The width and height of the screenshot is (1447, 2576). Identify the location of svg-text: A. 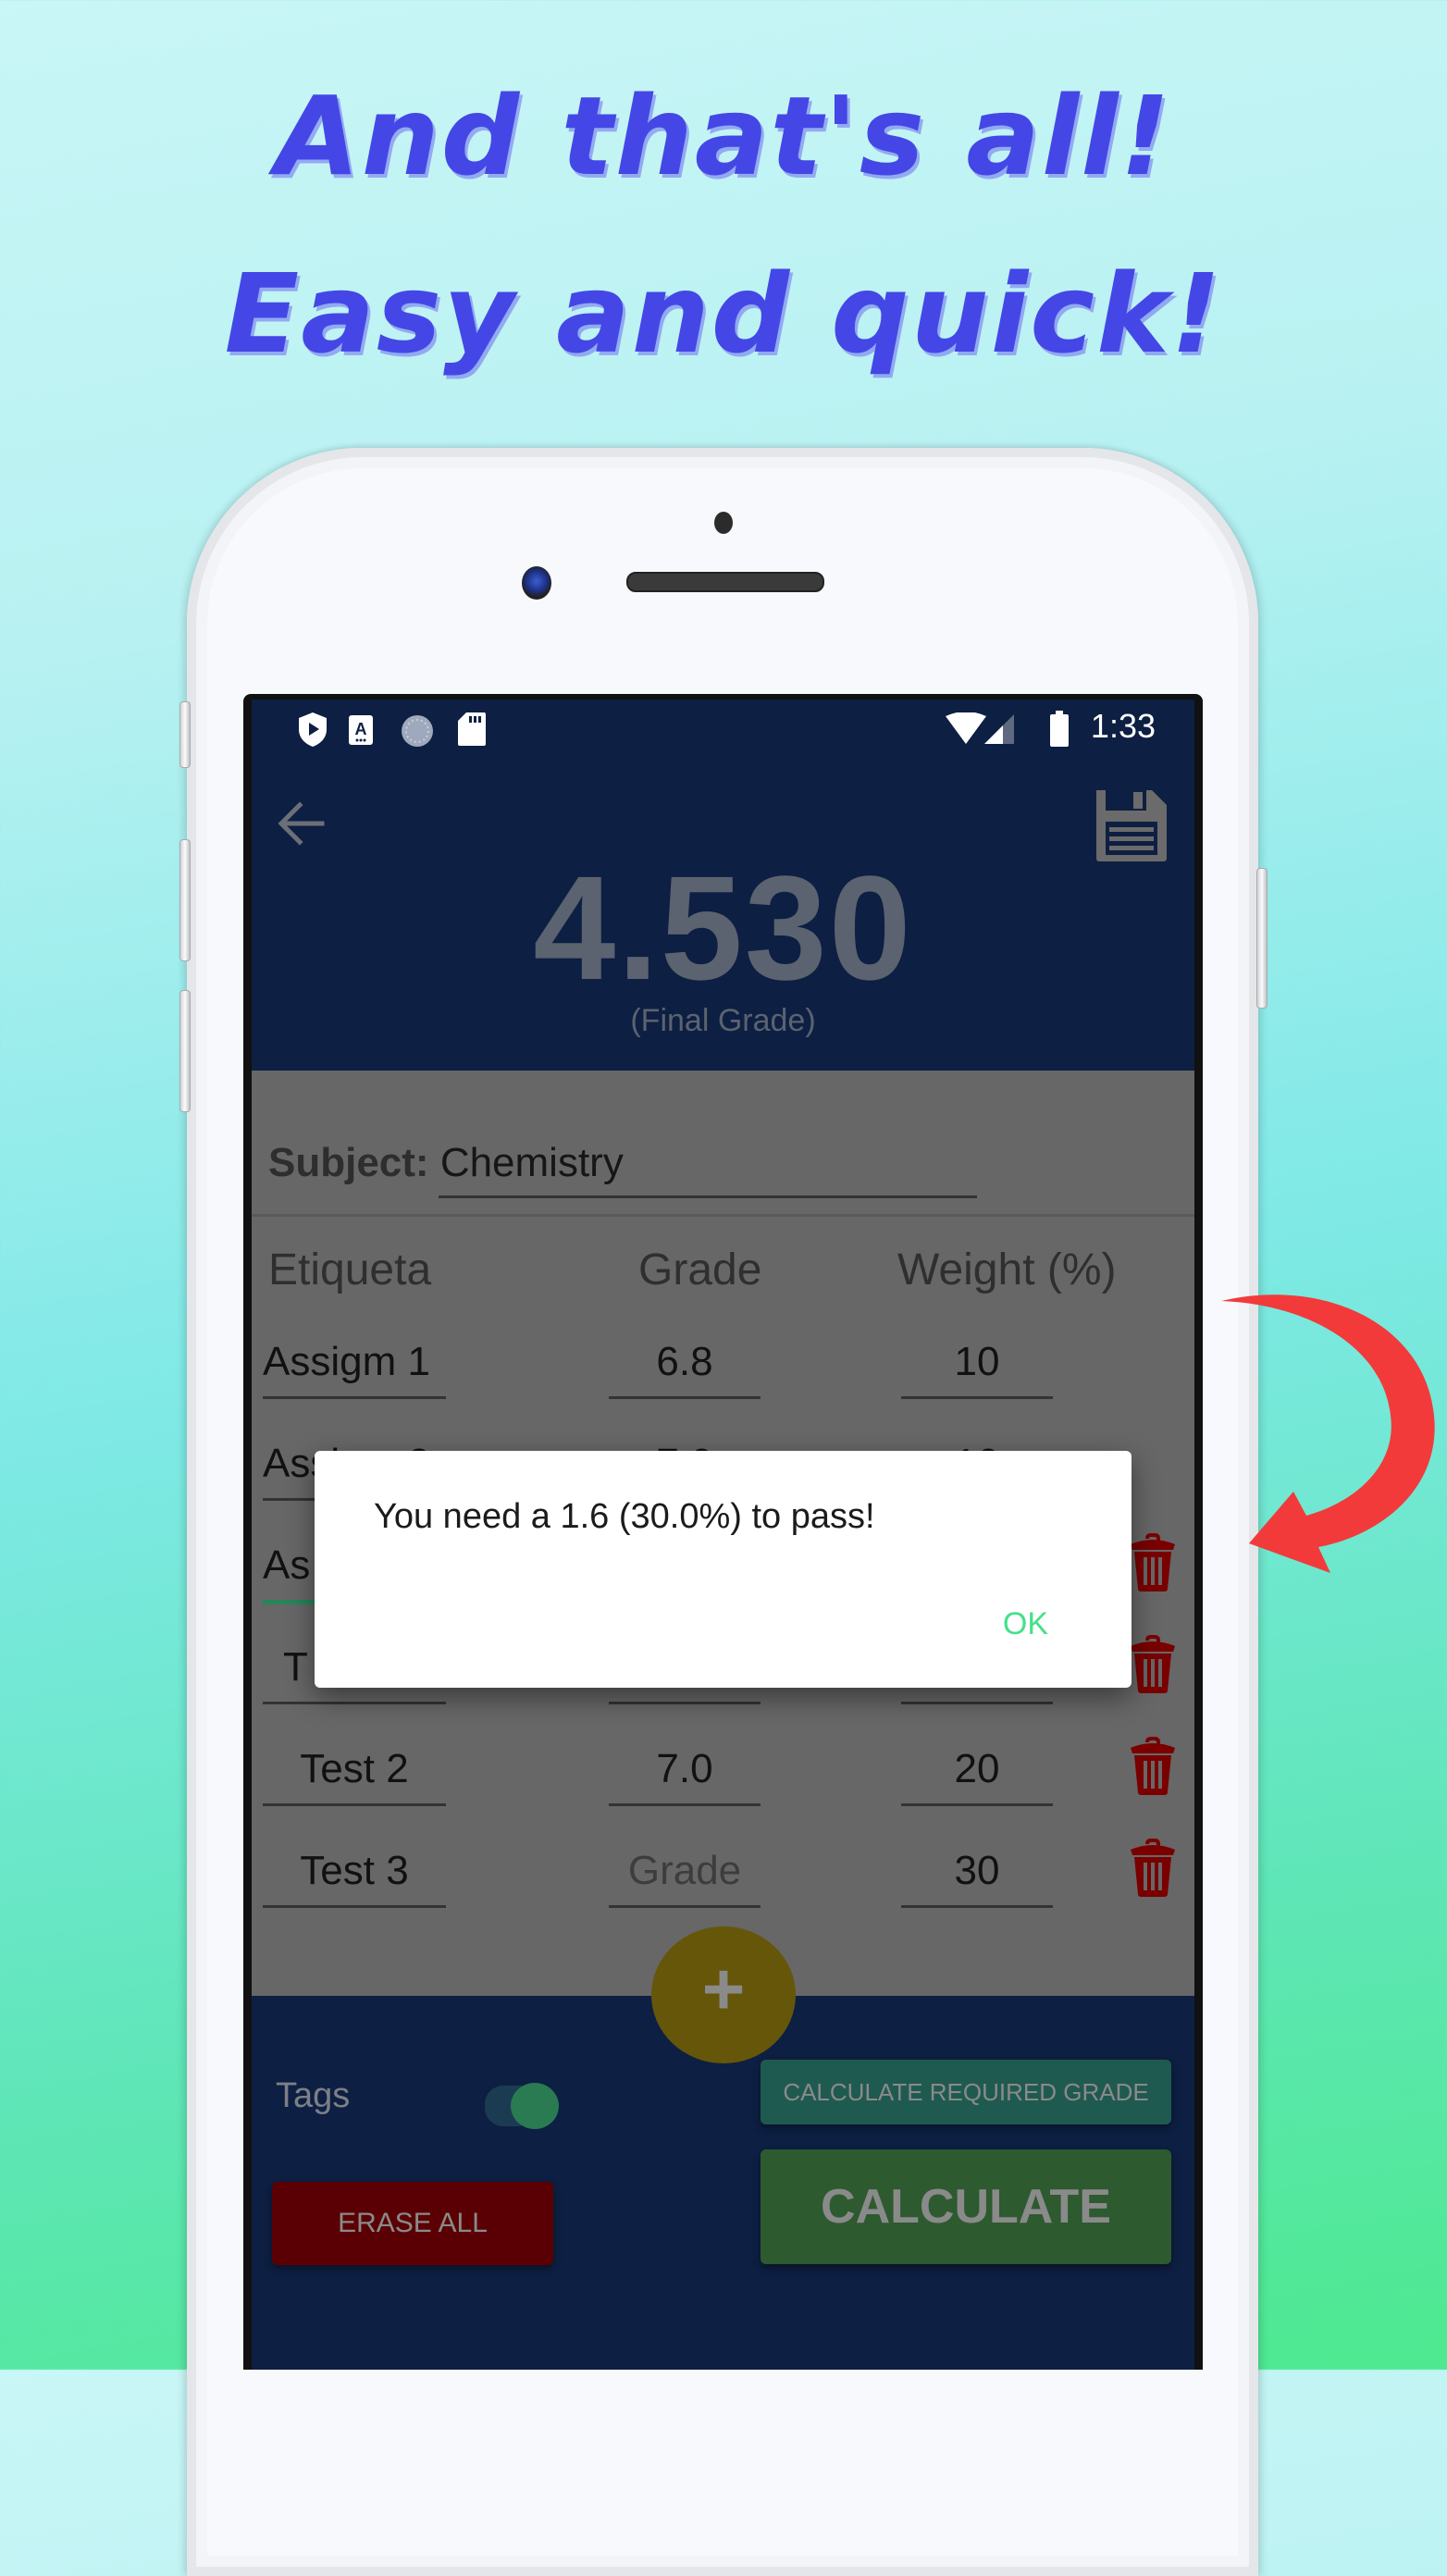
(361, 729).